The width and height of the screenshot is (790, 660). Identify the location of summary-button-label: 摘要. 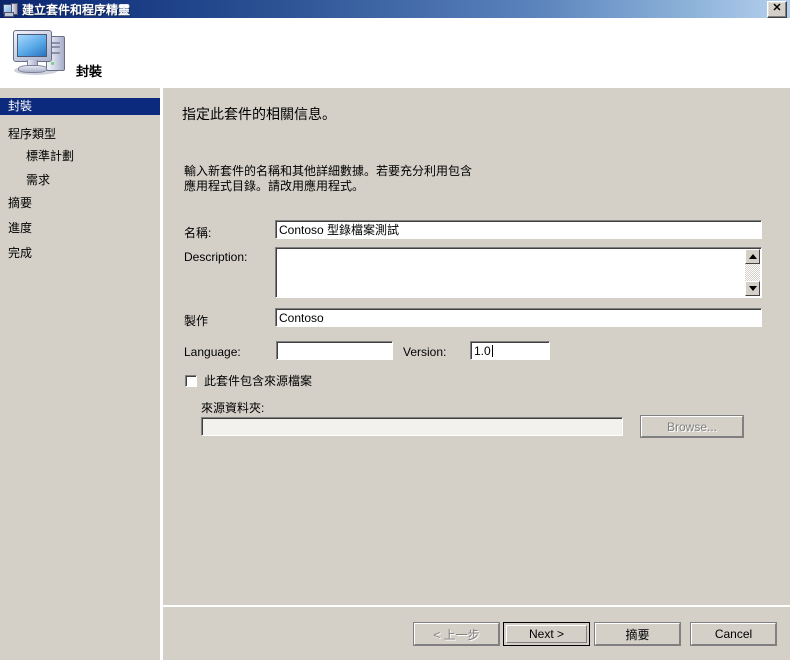
(637, 634).